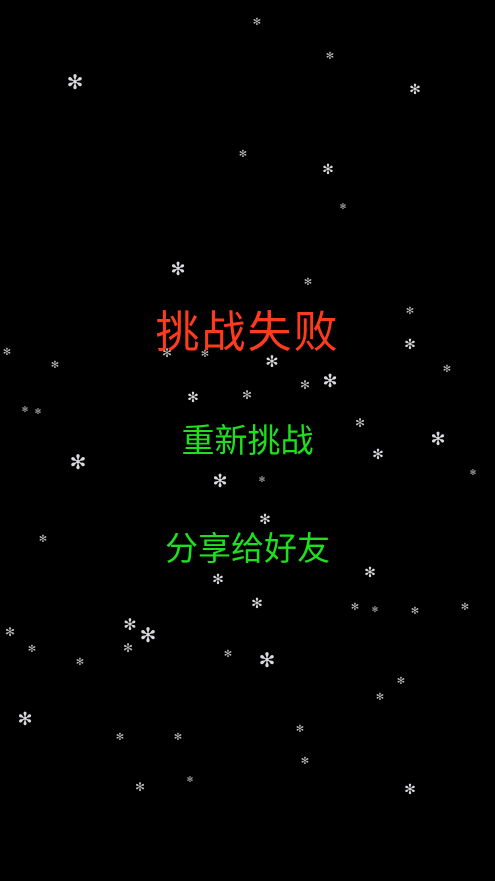 Image resolution: width=495 pixels, height=881 pixels. What do you see at coordinates (247, 549) in the screenshot?
I see `share-with-friends-button: 分享给好友` at bounding box center [247, 549].